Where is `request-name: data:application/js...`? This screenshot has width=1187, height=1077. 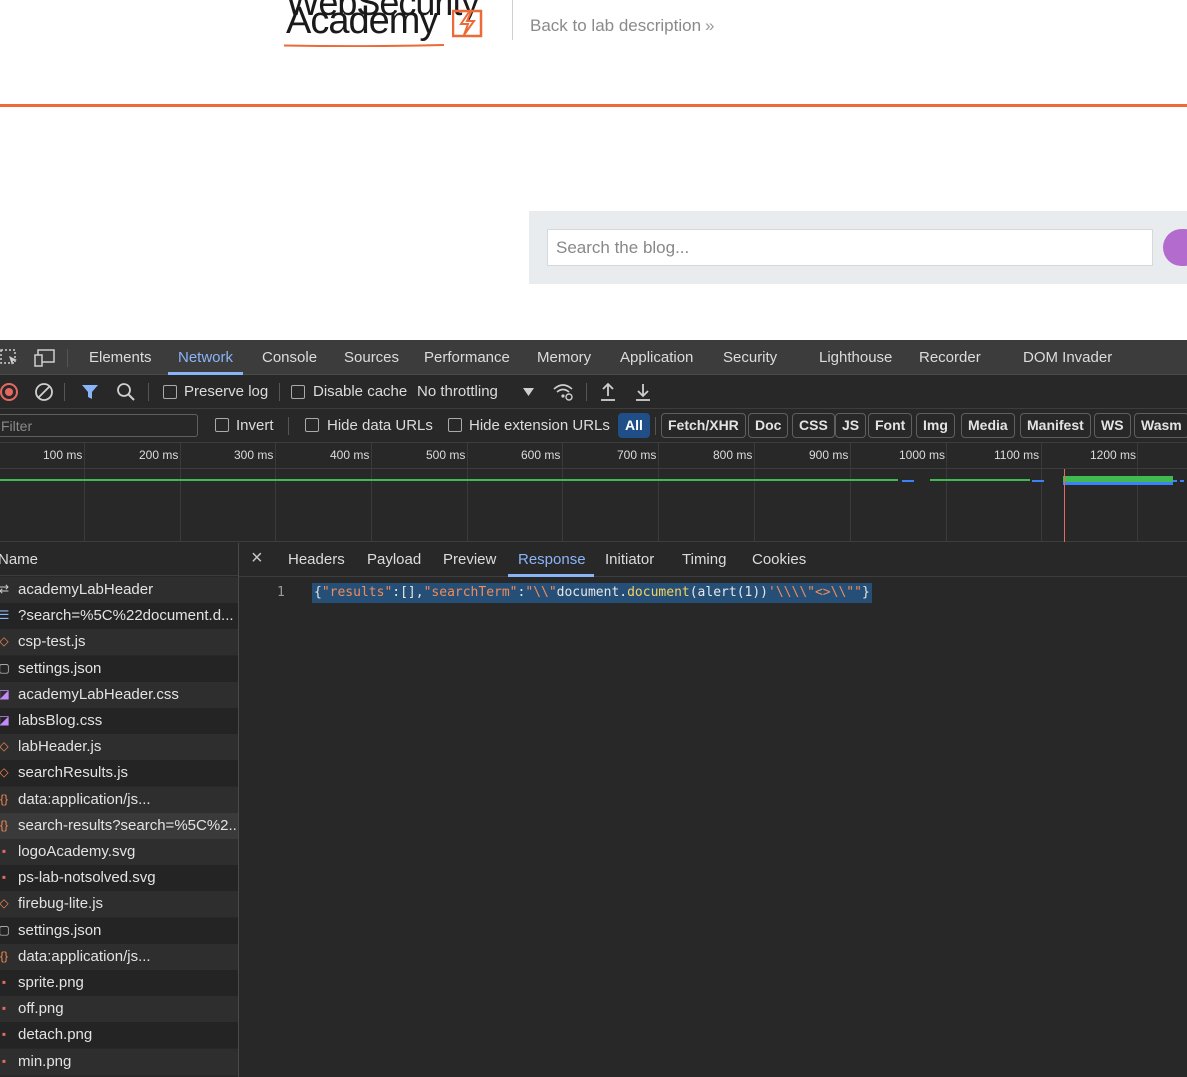 request-name: data:application/js... is located at coordinates (84, 956).